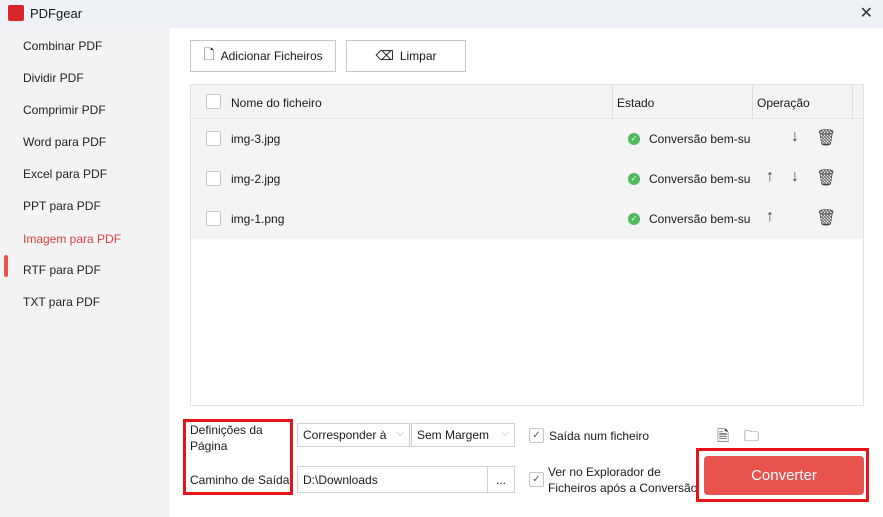 The height and width of the screenshot is (517, 883). Describe the element at coordinates (62, 270) in the screenshot. I see `sidebar-item-rtf: RTF para PDF` at that location.